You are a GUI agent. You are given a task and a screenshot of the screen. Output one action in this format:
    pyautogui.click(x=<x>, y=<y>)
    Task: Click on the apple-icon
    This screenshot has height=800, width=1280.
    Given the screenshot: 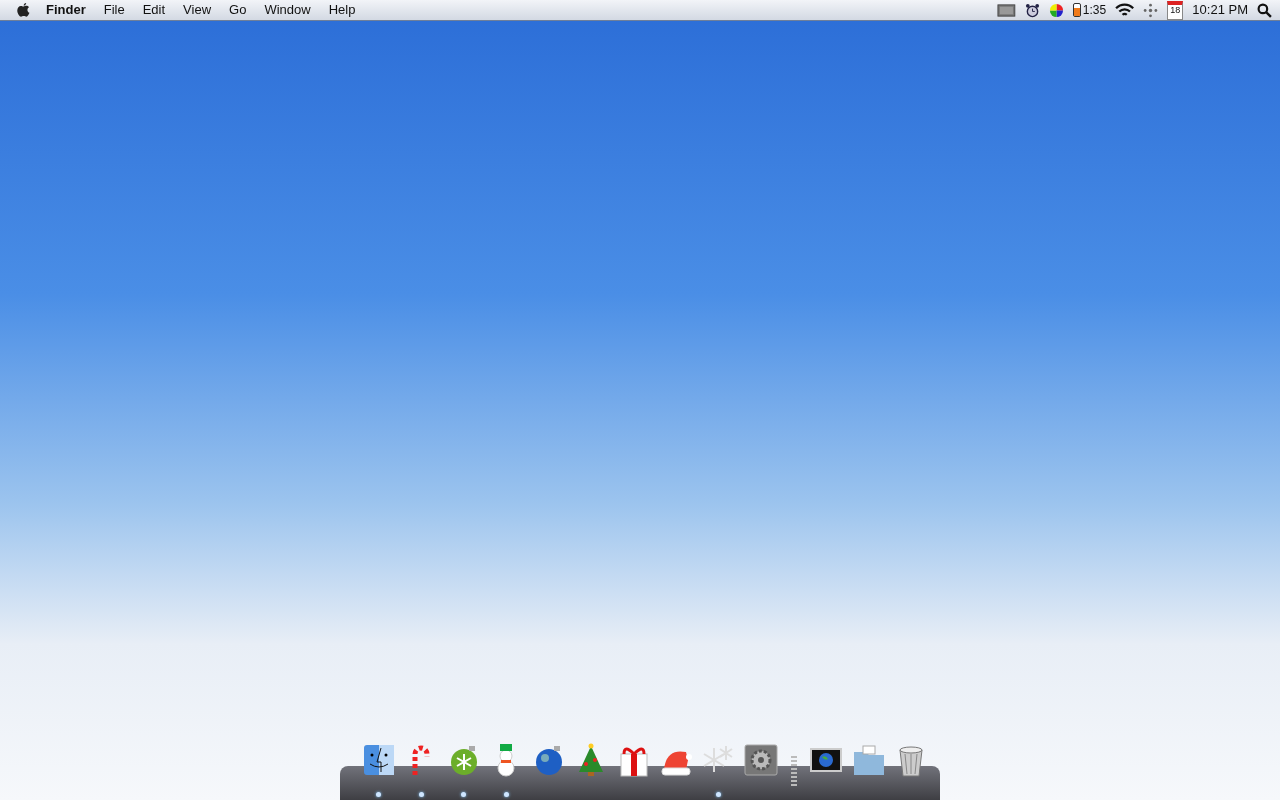 What is the action you would take?
    pyautogui.click(x=23, y=10)
    